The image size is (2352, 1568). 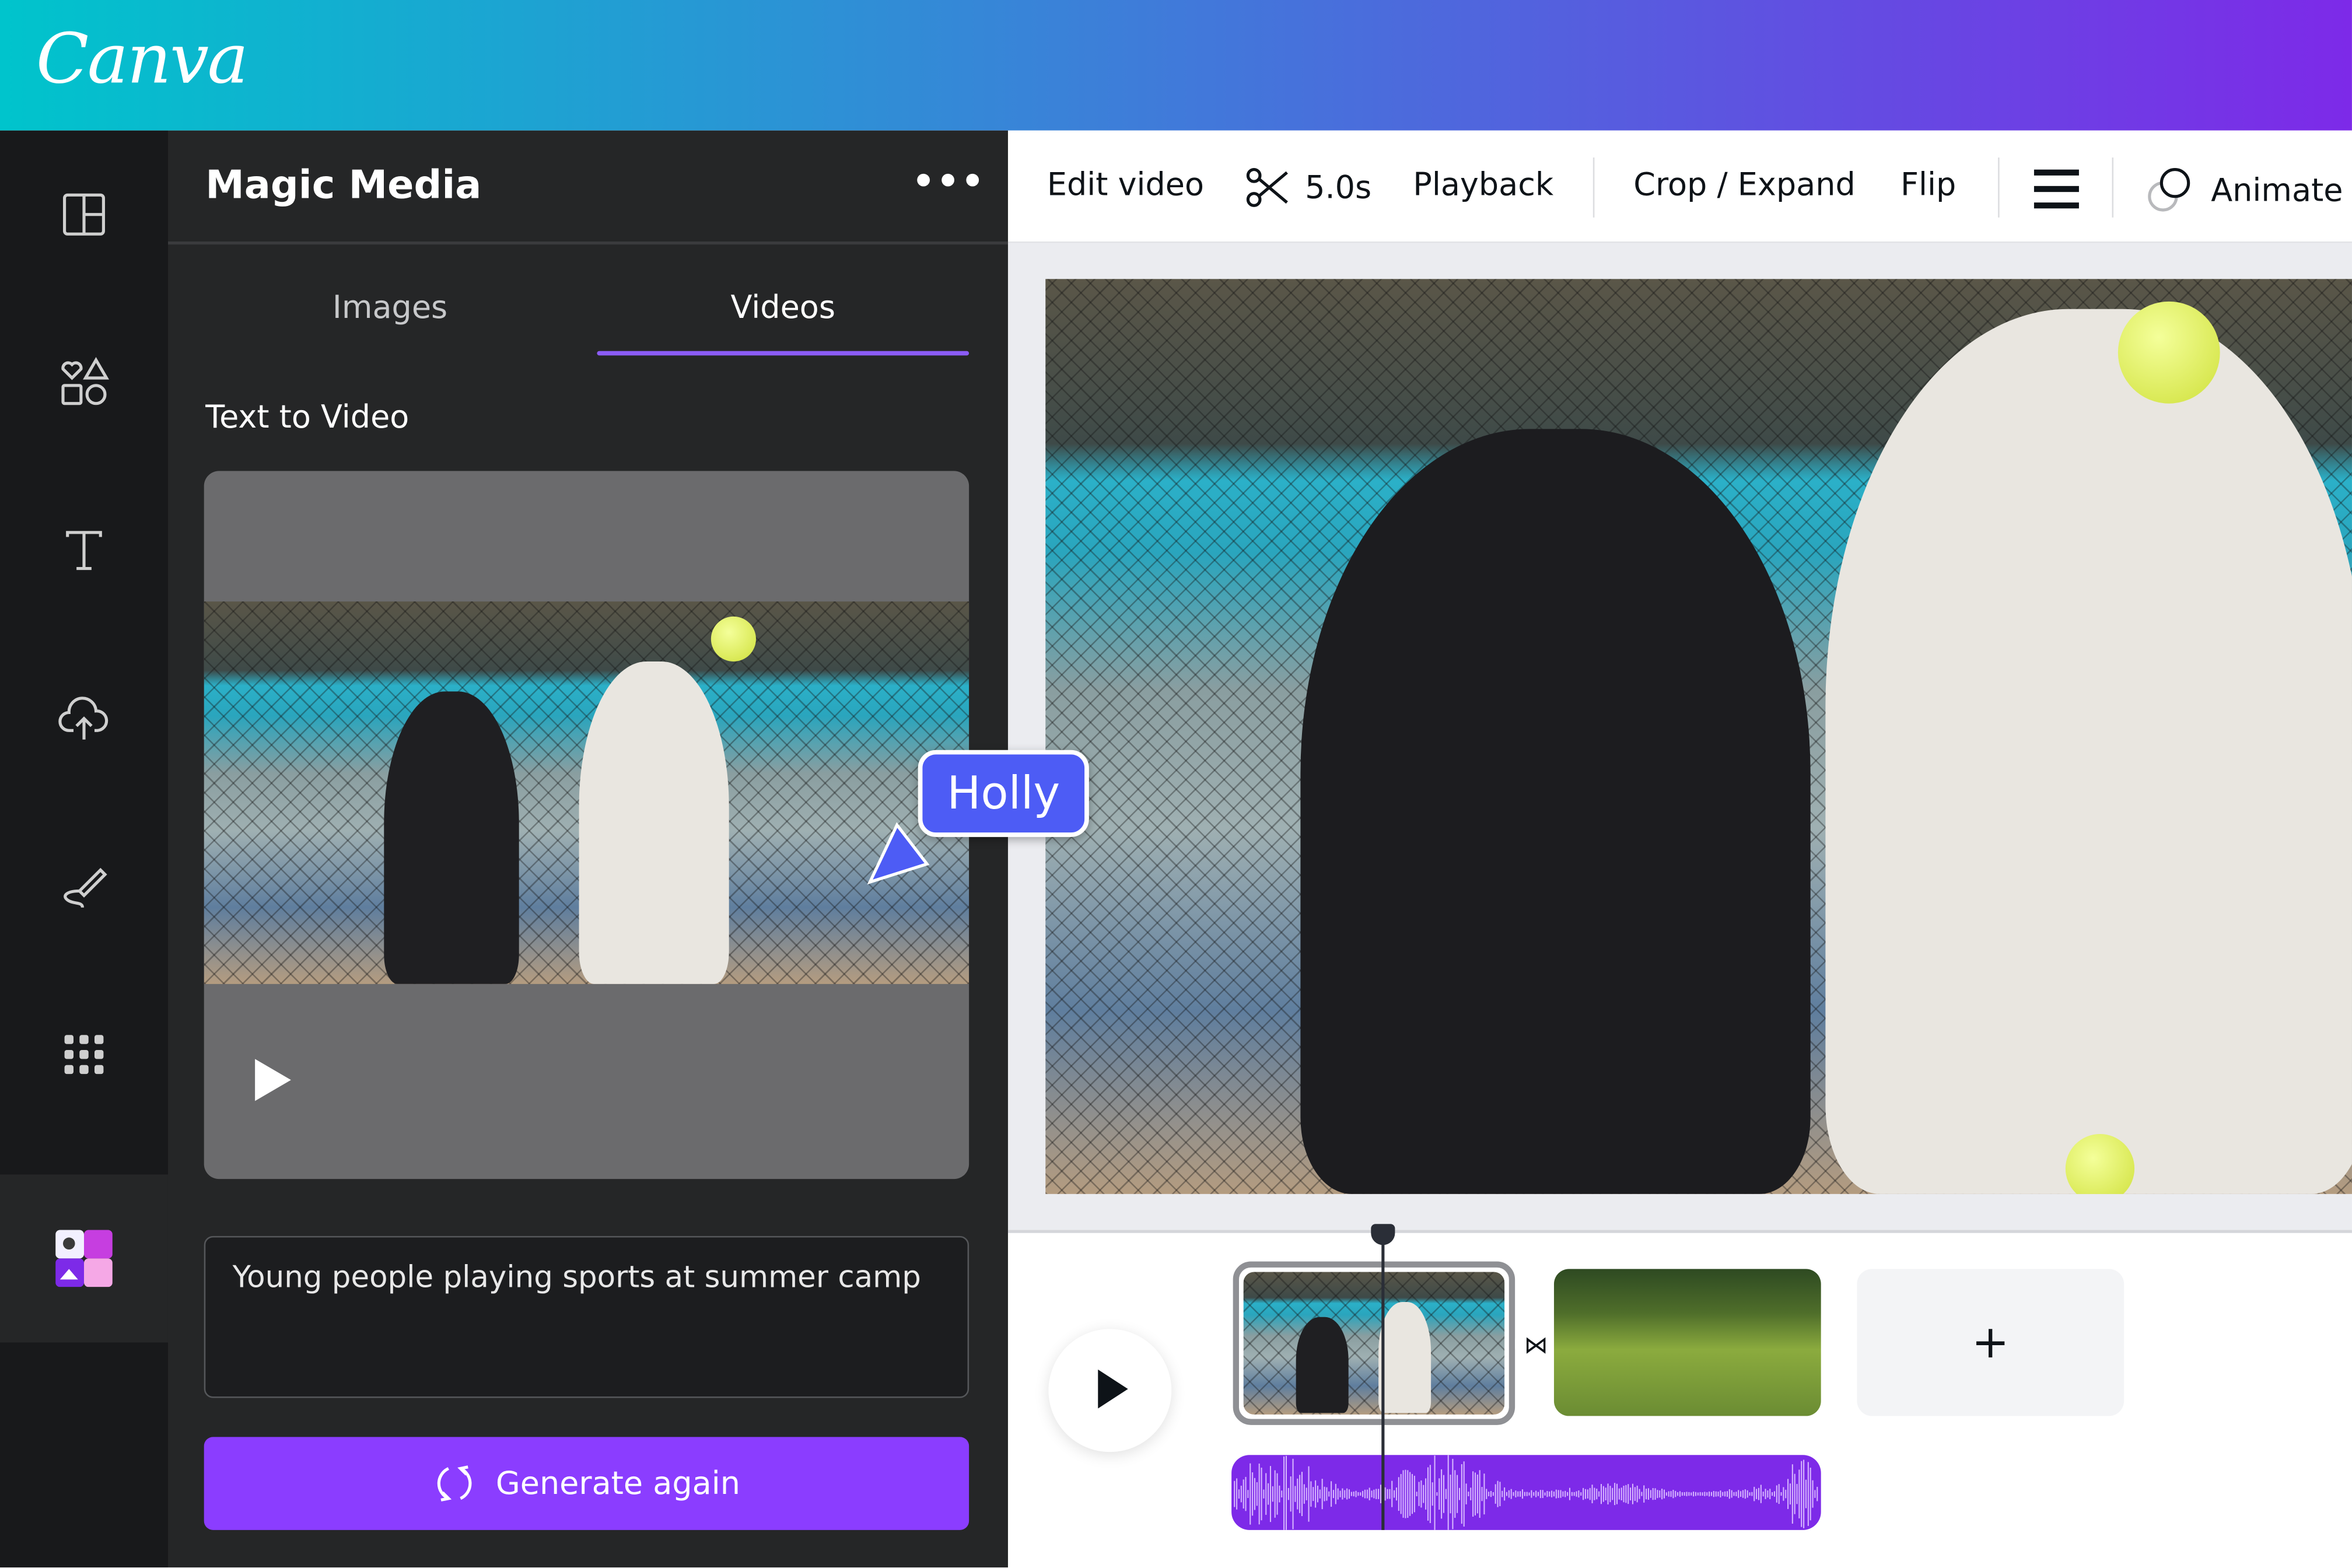 I want to click on timeline-play-button, so click(x=1110, y=1391).